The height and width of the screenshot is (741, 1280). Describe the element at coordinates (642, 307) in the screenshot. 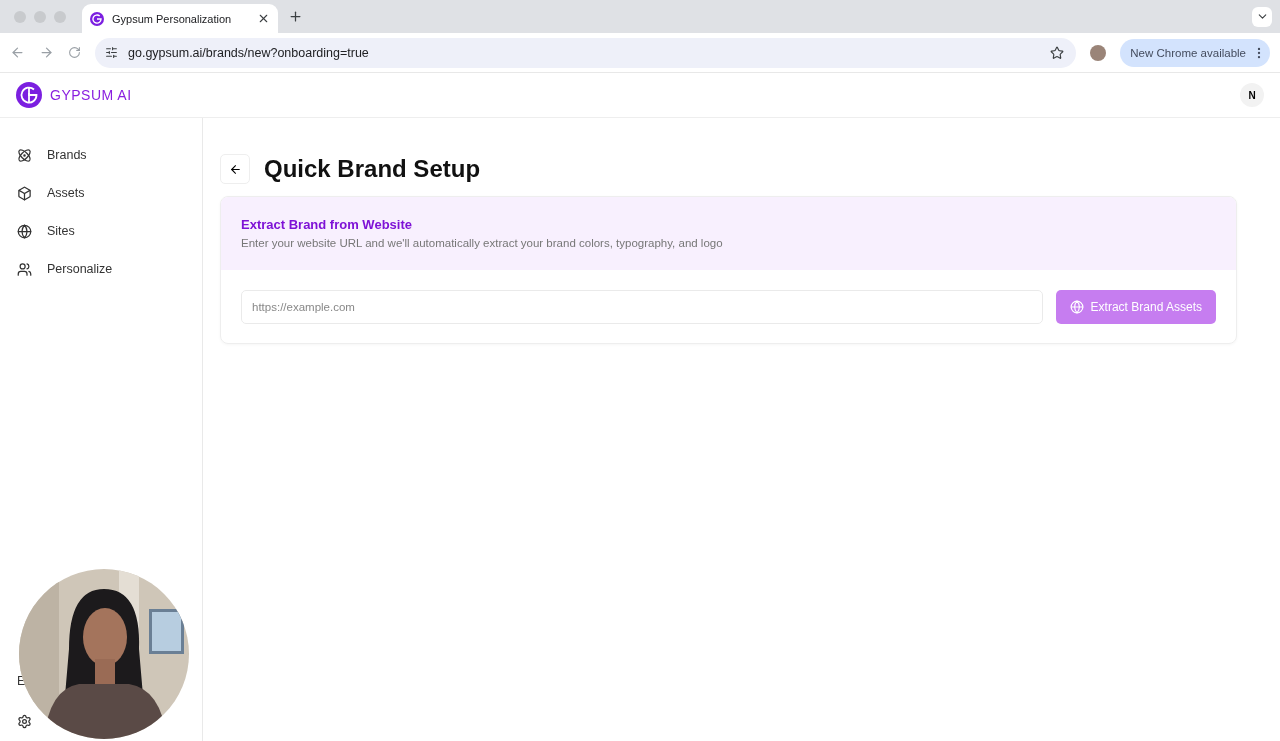

I see `url-input-field: https://example.com` at that location.